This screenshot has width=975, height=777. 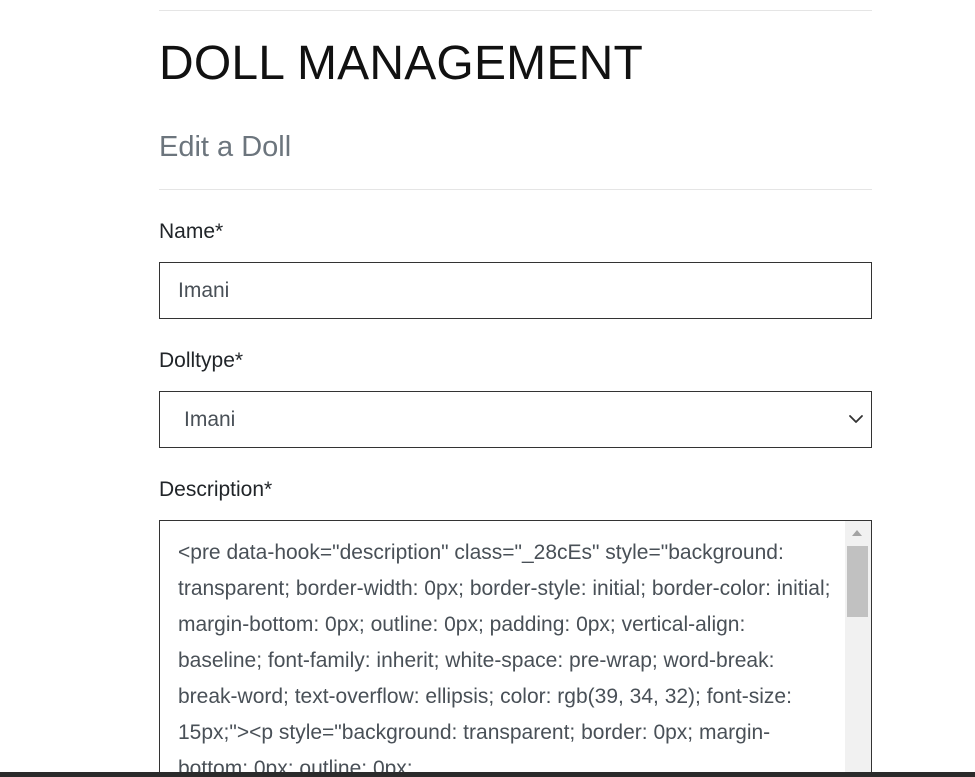 I want to click on header-divider, so click(x=515, y=189).